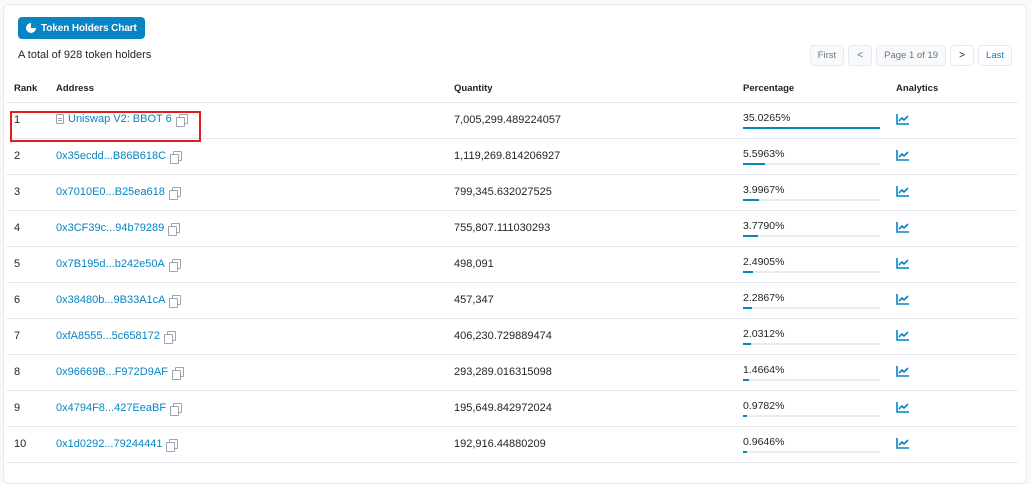  What do you see at coordinates (27, 156) in the screenshot?
I see `rank-cell: 2` at bounding box center [27, 156].